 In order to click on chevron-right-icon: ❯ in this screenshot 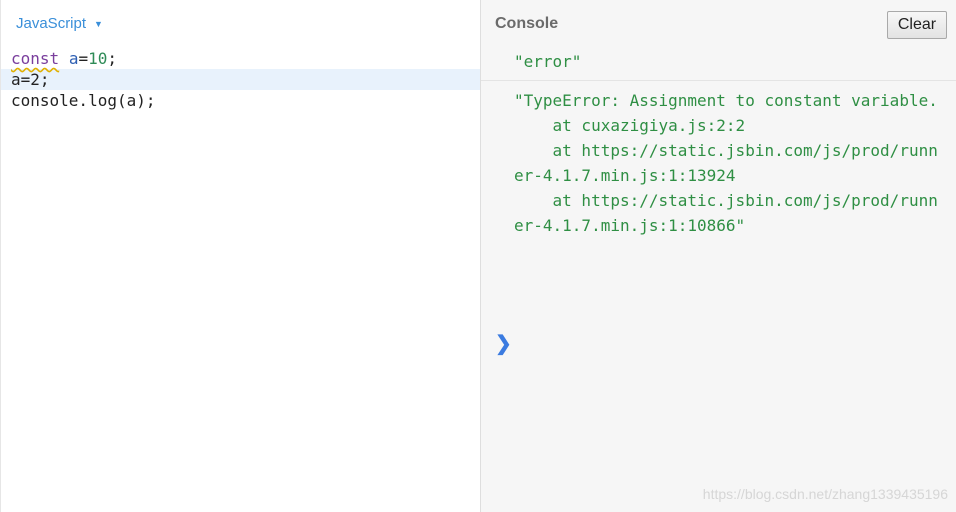, I will do `click(503, 343)`.